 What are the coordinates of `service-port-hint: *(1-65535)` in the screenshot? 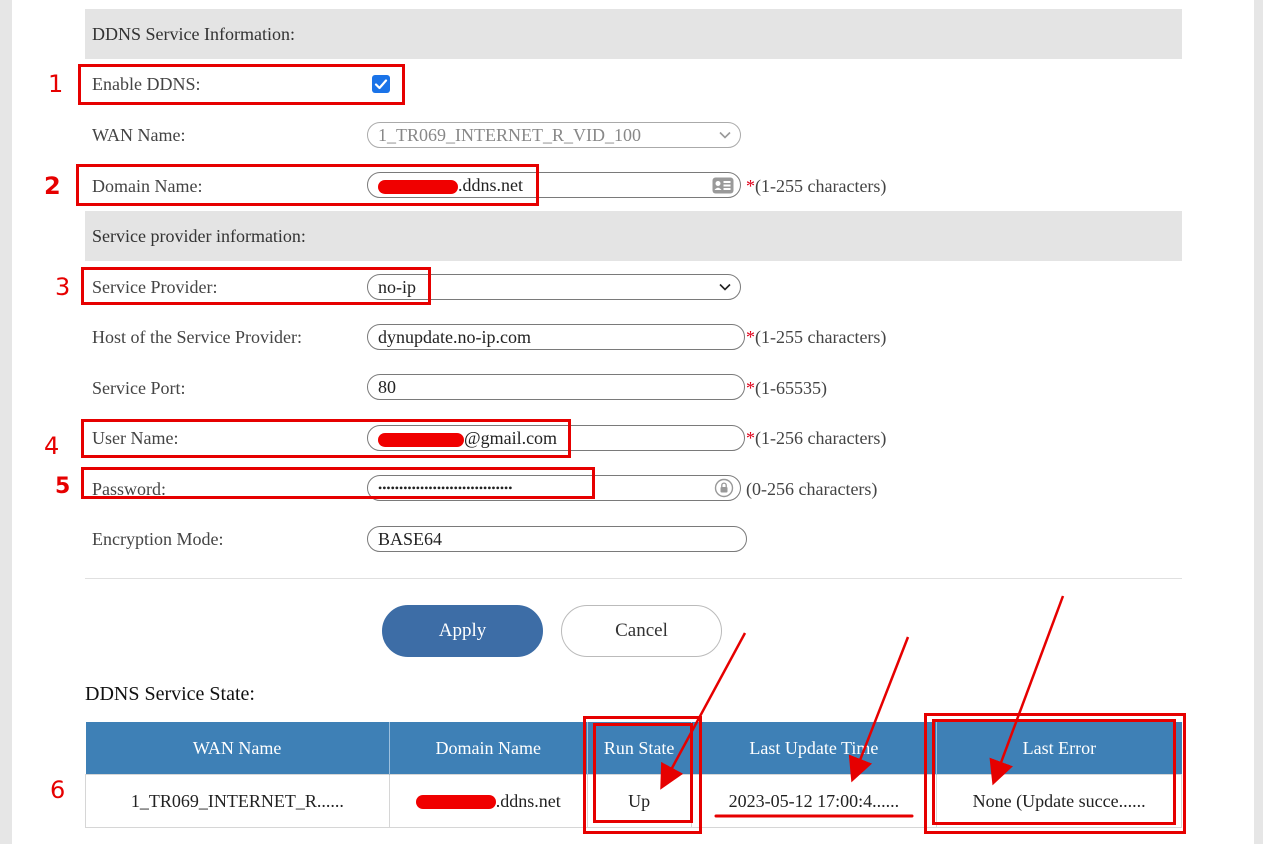 It's located at (786, 388).